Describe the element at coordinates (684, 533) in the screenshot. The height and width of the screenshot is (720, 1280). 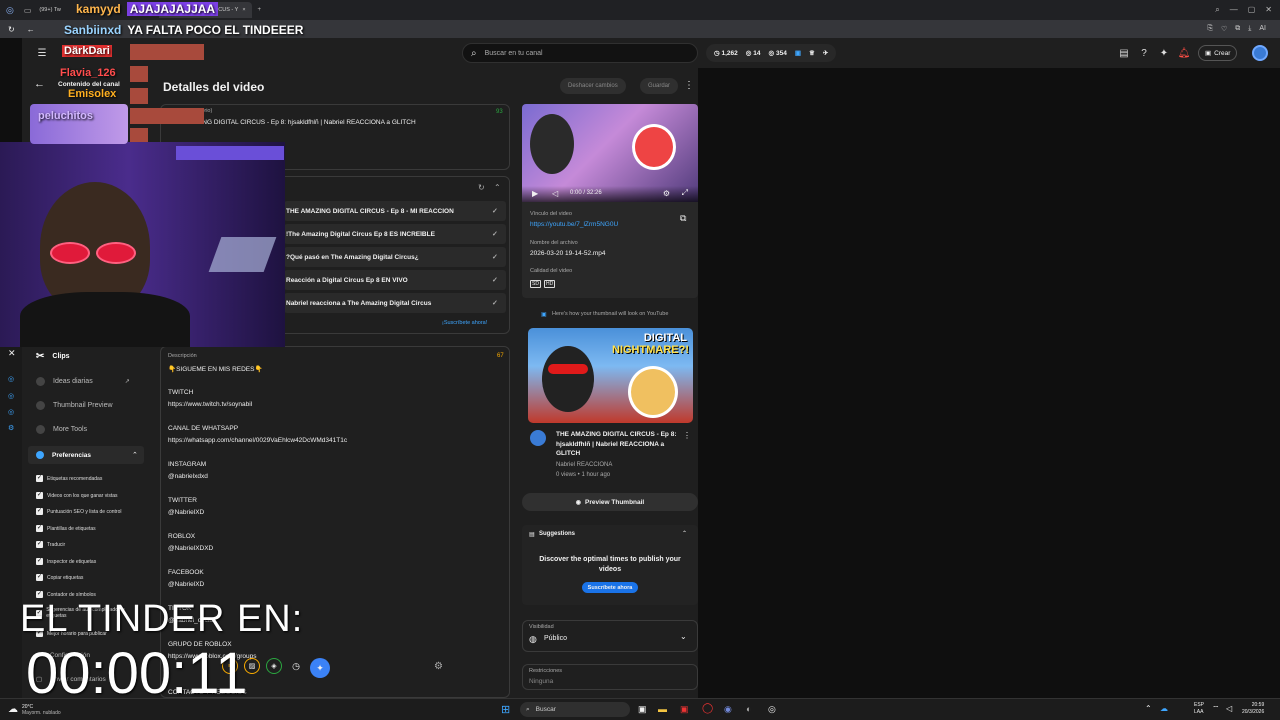
I see `collapse-icon: ⌃` at that location.